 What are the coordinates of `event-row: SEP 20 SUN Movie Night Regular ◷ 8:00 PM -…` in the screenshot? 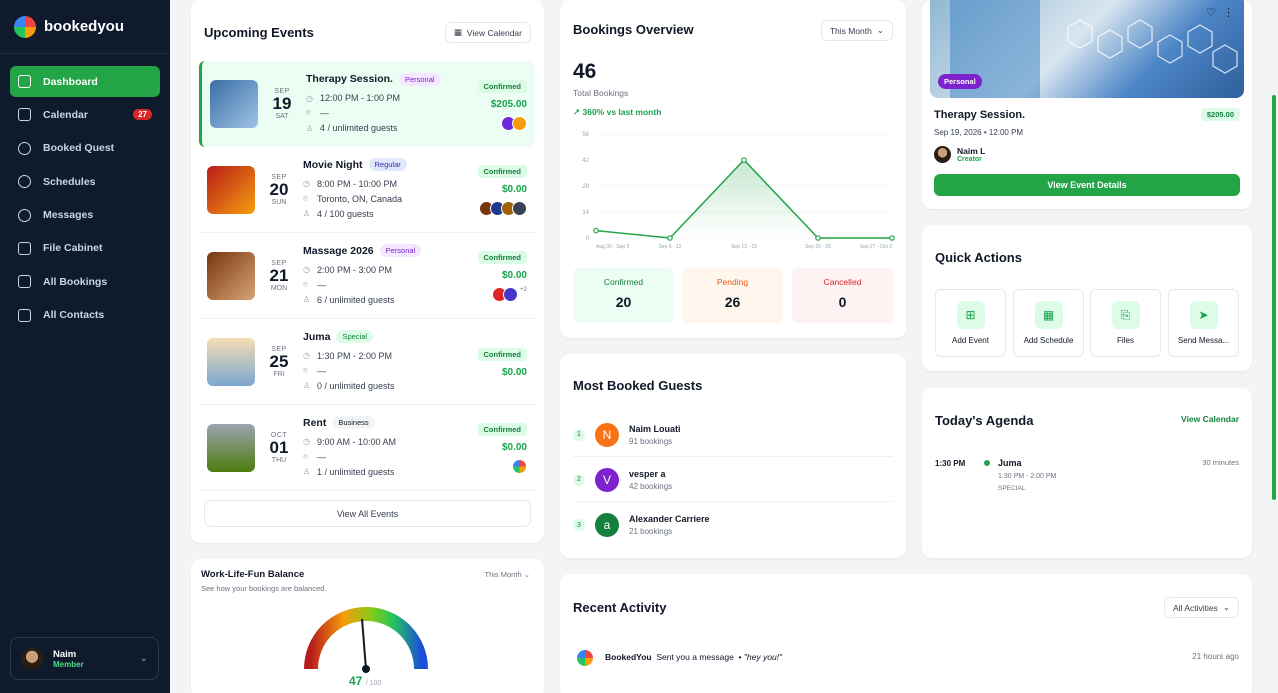 It's located at (367, 190).